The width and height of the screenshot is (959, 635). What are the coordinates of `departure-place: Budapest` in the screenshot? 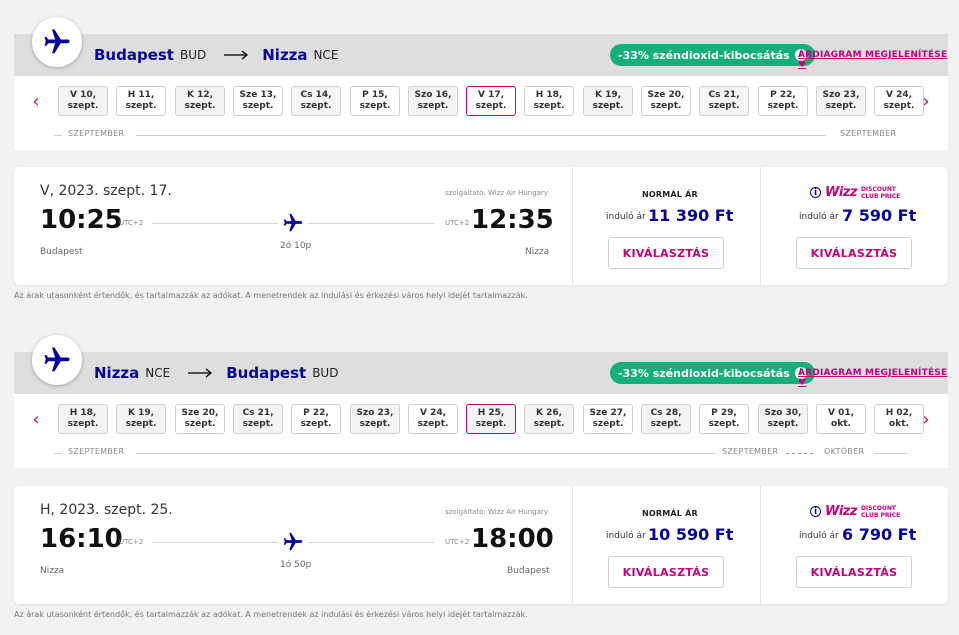 It's located at (61, 252).